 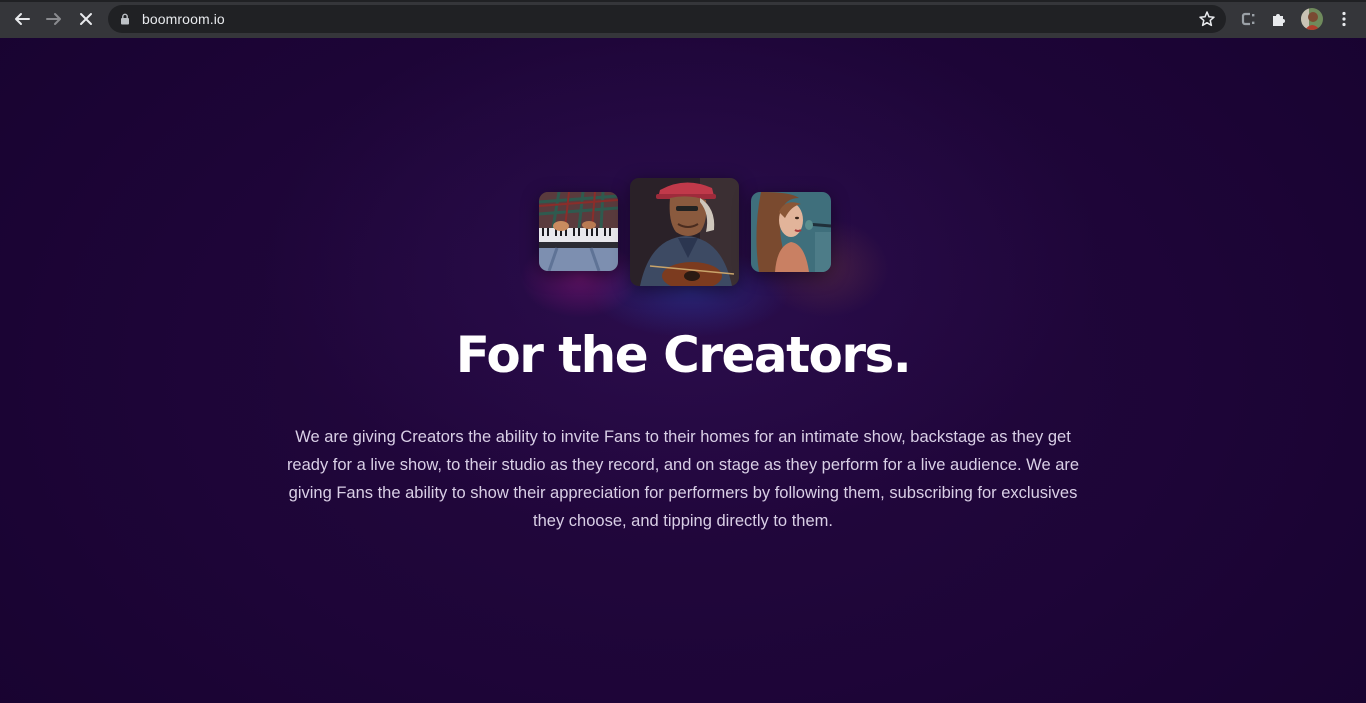 I want to click on browser-menu-button, so click(x=1344, y=19).